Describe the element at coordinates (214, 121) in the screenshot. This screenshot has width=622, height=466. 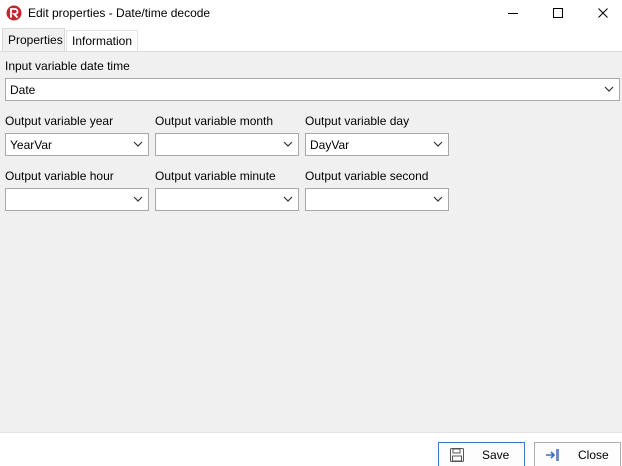
I see `month-label: Output variable month` at that location.